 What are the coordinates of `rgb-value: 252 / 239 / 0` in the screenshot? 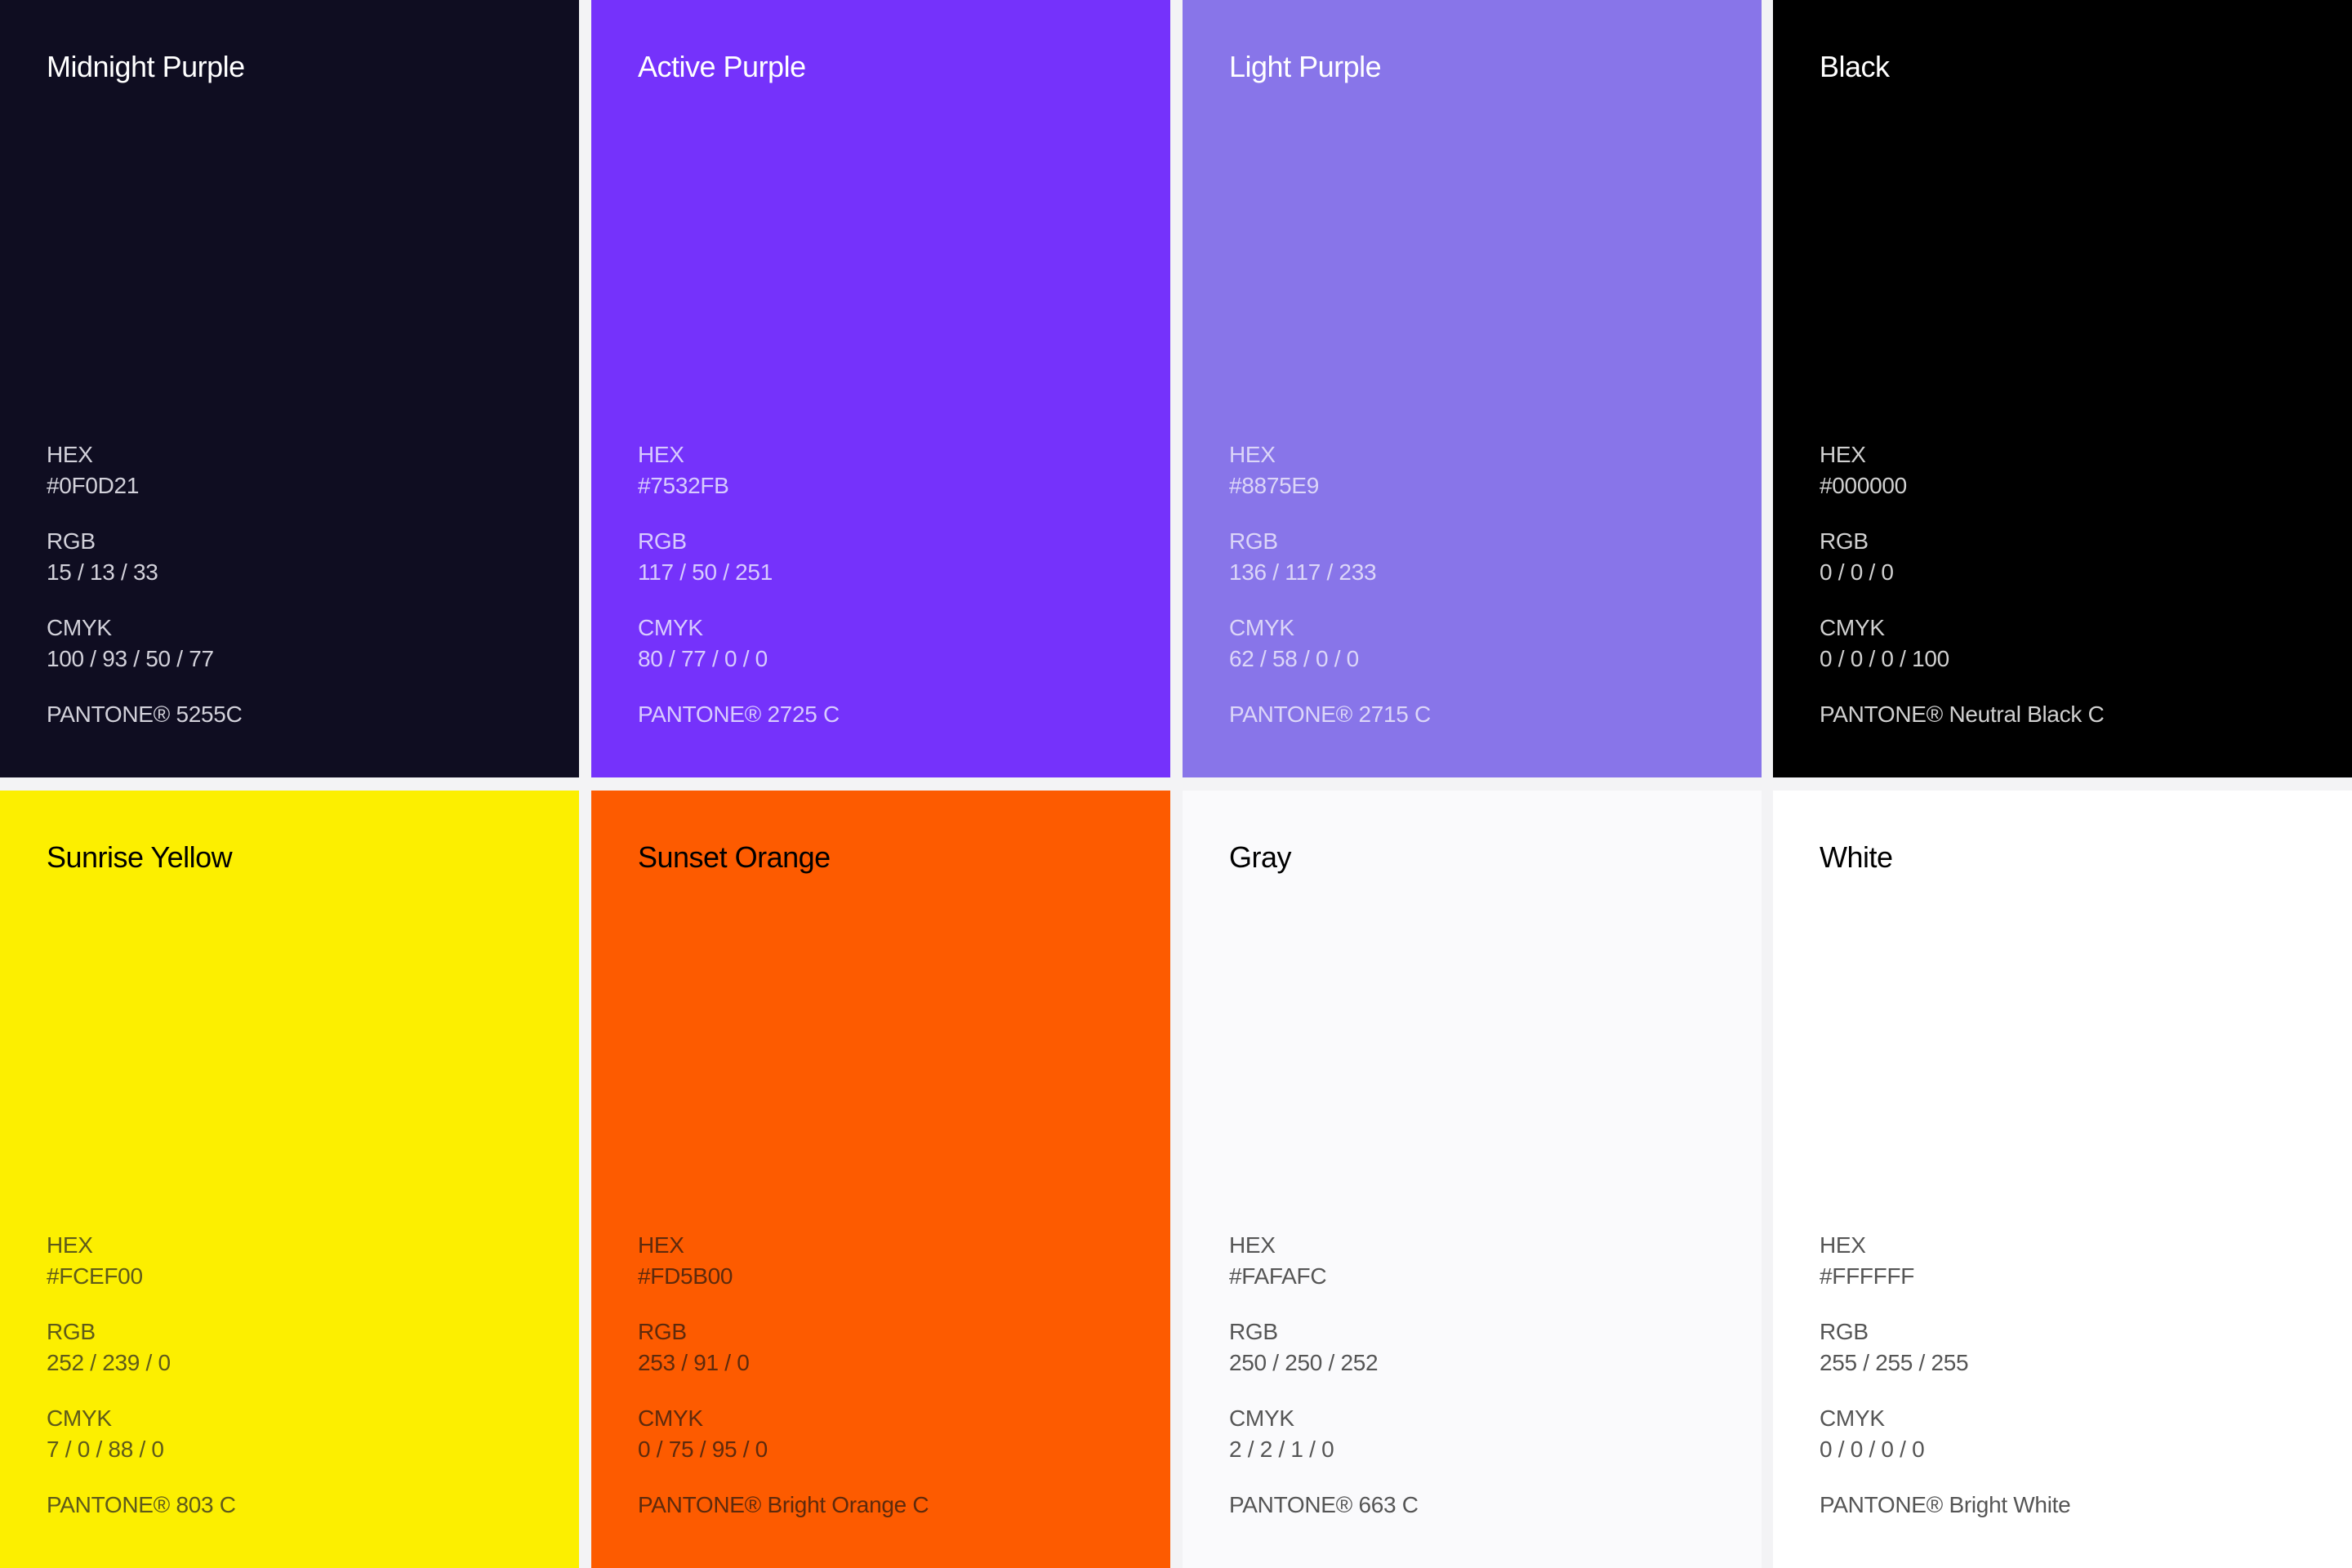 It's located at (109, 1362).